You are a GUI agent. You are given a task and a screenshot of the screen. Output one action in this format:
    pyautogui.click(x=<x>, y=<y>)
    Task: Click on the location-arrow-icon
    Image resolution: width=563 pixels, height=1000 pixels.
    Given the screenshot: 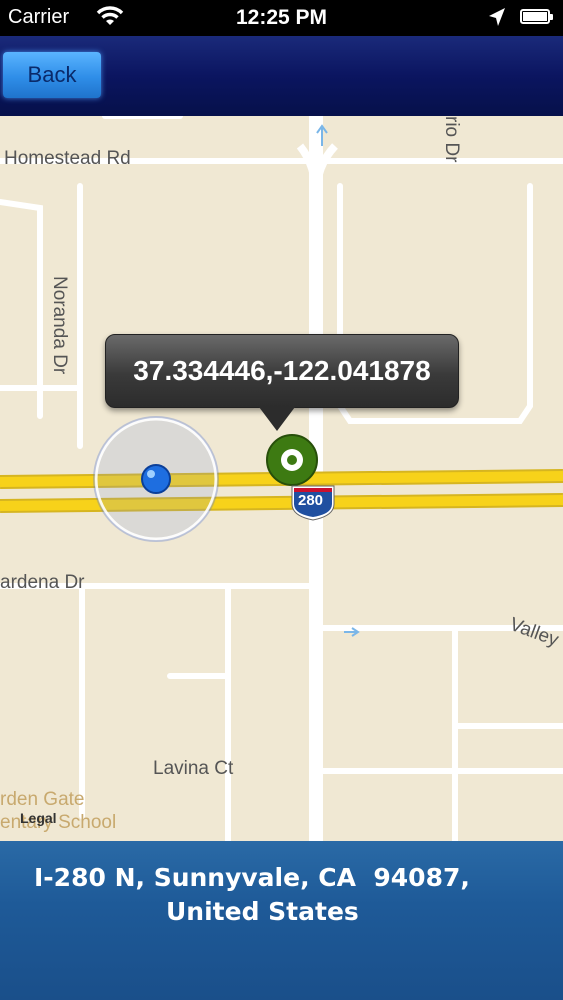 What is the action you would take?
    pyautogui.click(x=497, y=20)
    